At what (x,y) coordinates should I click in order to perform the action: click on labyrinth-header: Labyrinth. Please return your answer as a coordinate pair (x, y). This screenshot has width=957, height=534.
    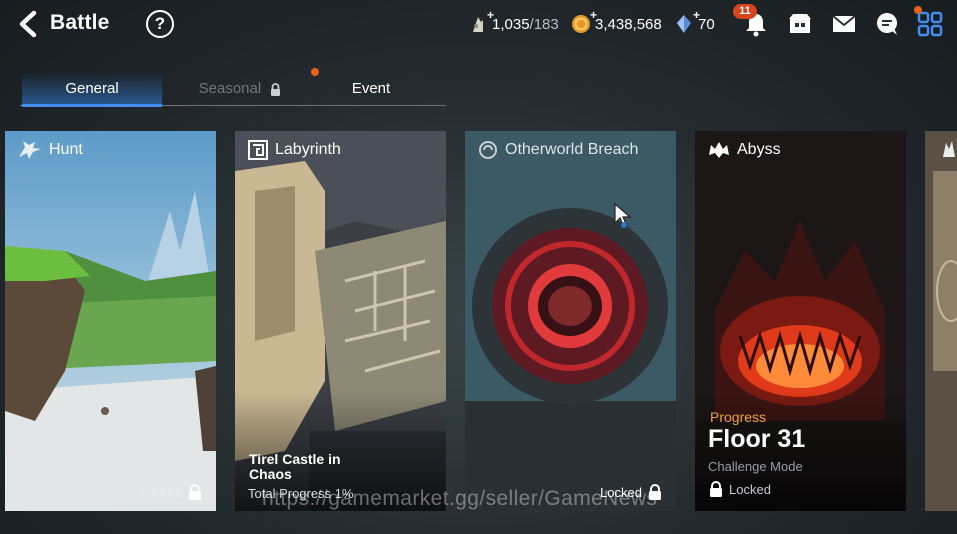
    Looking at the image, I should click on (294, 150).